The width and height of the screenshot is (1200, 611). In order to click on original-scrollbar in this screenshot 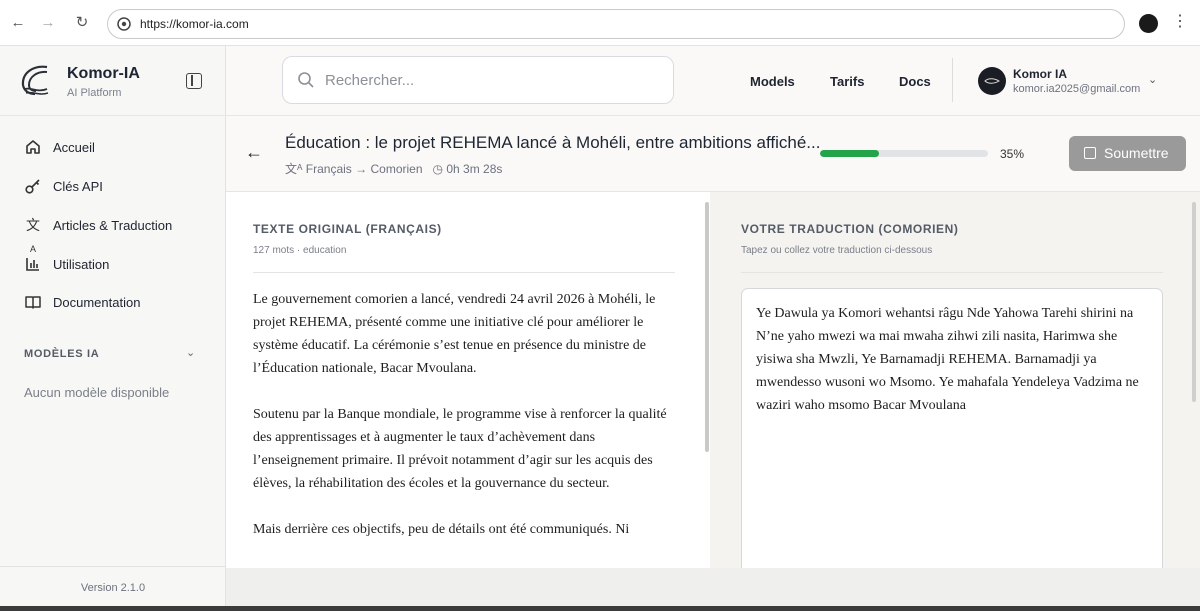, I will do `click(707, 327)`.